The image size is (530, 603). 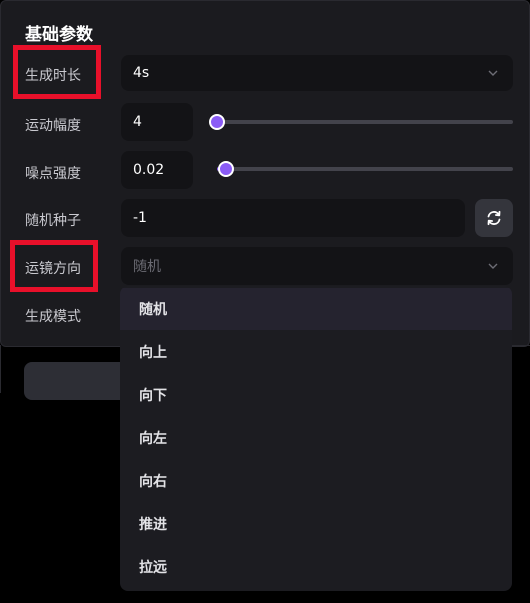 What do you see at coordinates (53, 126) in the screenshot?
I see `motion-label: 运动幅度` at bounding box center [53, 126].